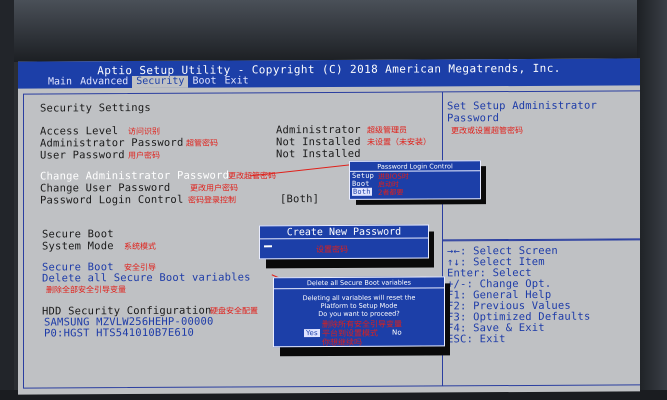 Image resolution: width=667 pixels, height=400 pixels. I want to click on password-login-control-value: [Both], so click(299, 199).